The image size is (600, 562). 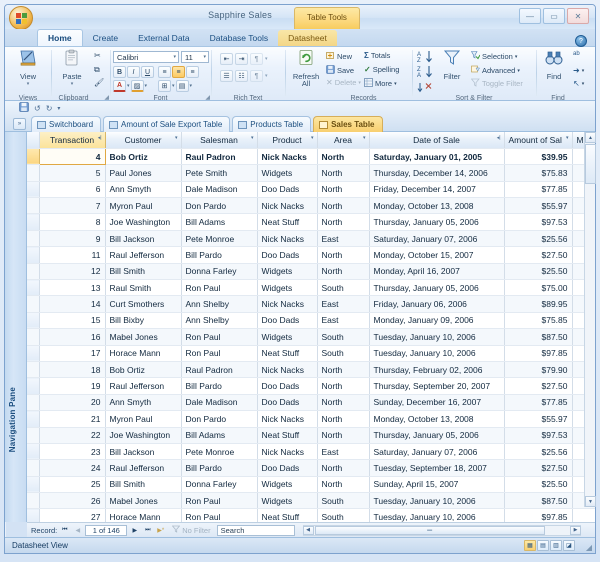 What do you see at coordinates (28, 84) in the screenshot?
I see `view-dropdown-arrow: ▾` at bounding box center [28, 84].